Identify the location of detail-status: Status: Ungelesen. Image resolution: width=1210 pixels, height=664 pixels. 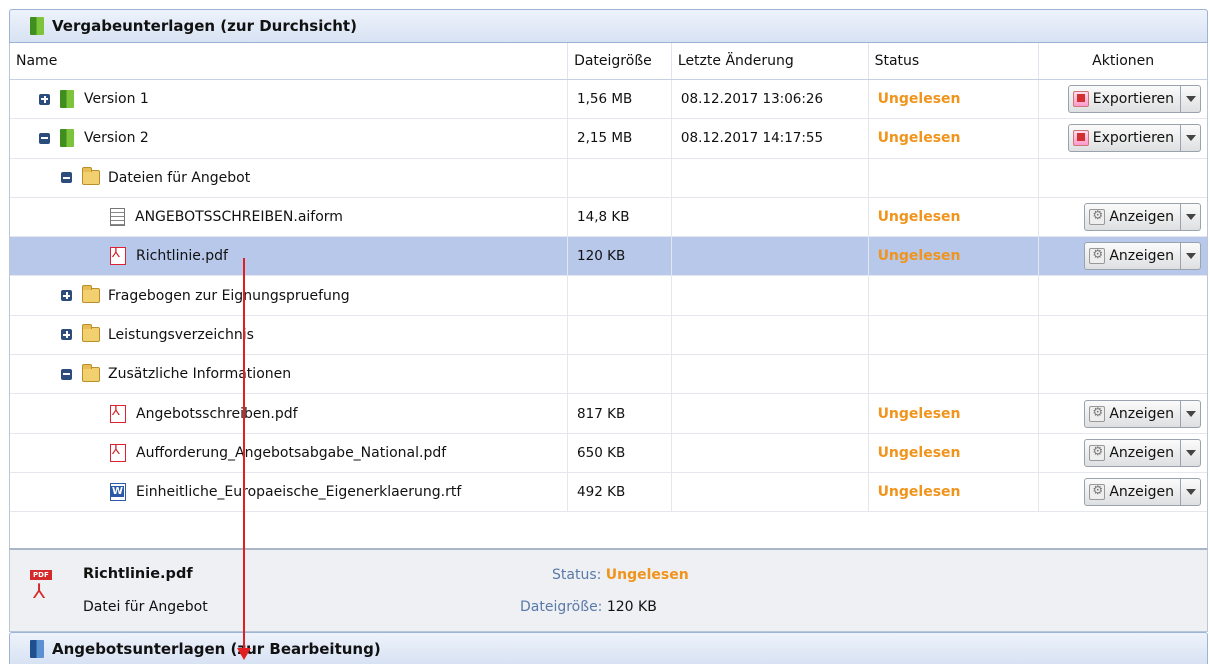
(620, 575).